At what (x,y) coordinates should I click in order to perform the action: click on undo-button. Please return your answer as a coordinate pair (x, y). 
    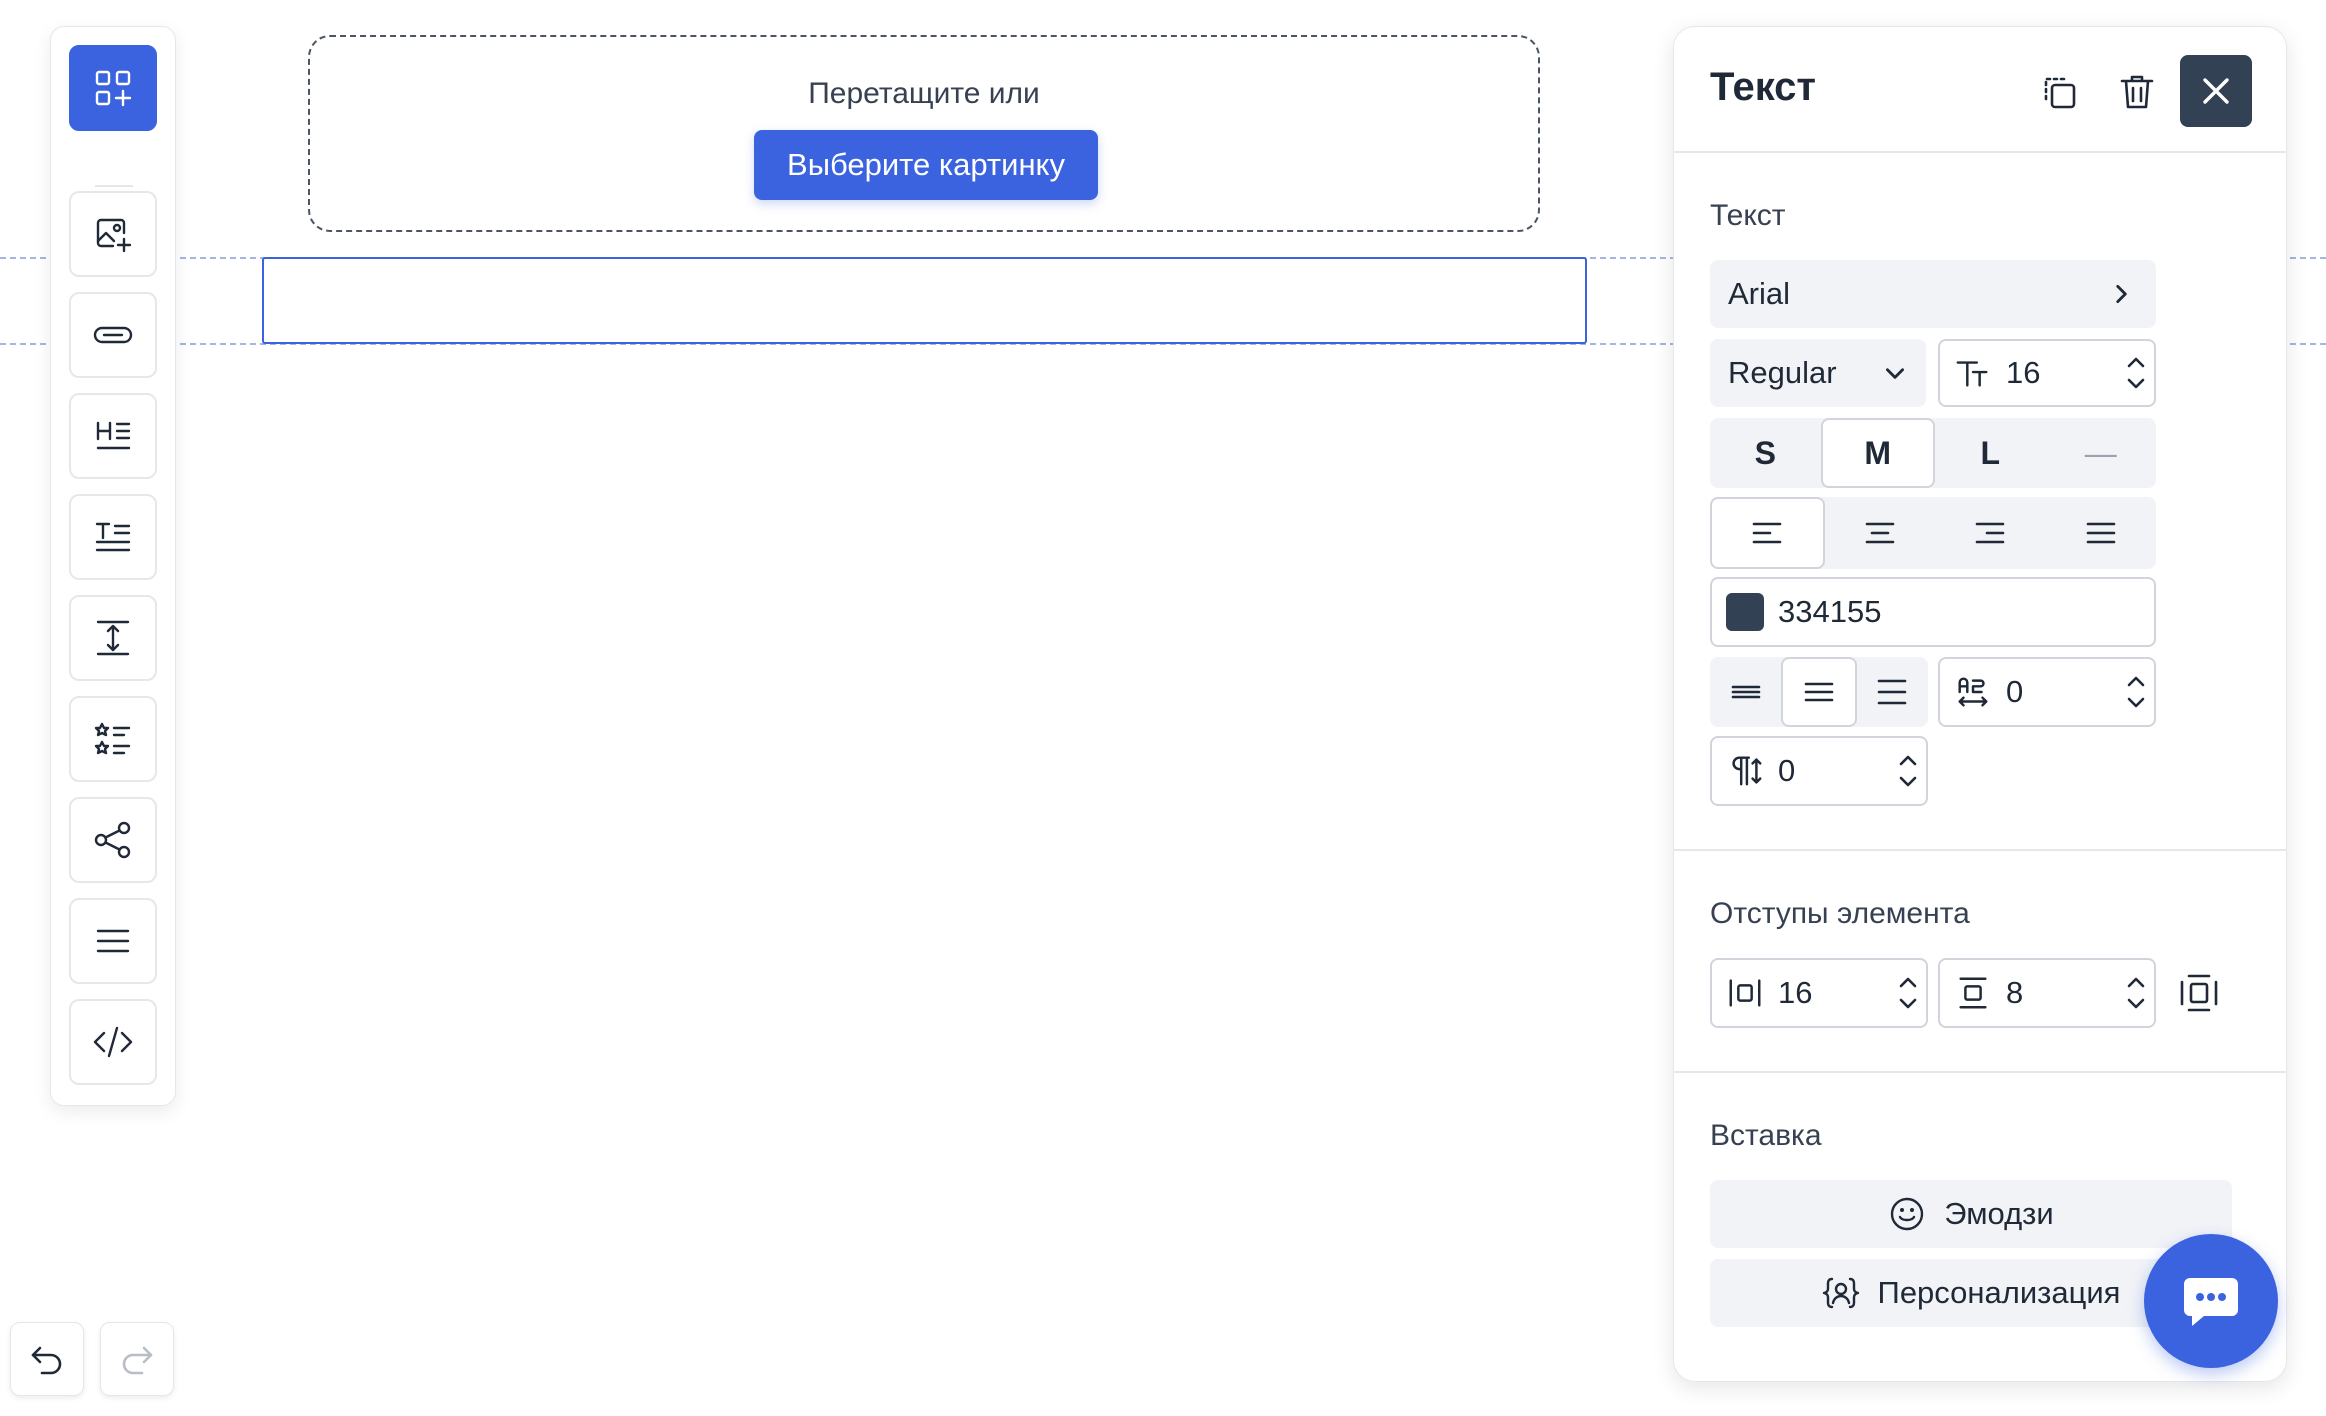
    Looking at the image, I should click on (47, 1359).